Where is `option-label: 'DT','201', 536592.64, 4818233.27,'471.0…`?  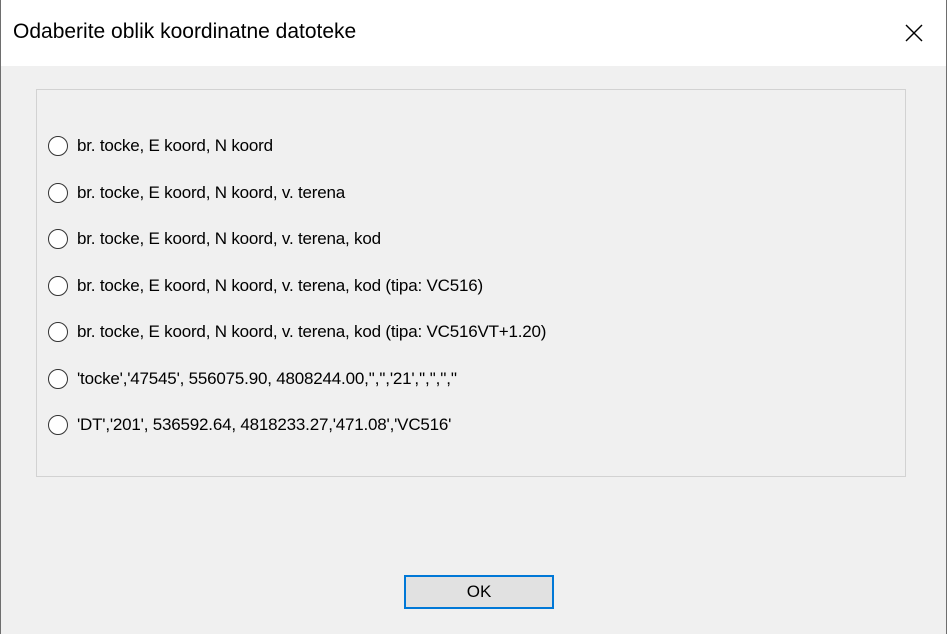
option-label: 'DT','201', 536592.64, 4818233.27,'471.0… is located at coordinates (264, 424).